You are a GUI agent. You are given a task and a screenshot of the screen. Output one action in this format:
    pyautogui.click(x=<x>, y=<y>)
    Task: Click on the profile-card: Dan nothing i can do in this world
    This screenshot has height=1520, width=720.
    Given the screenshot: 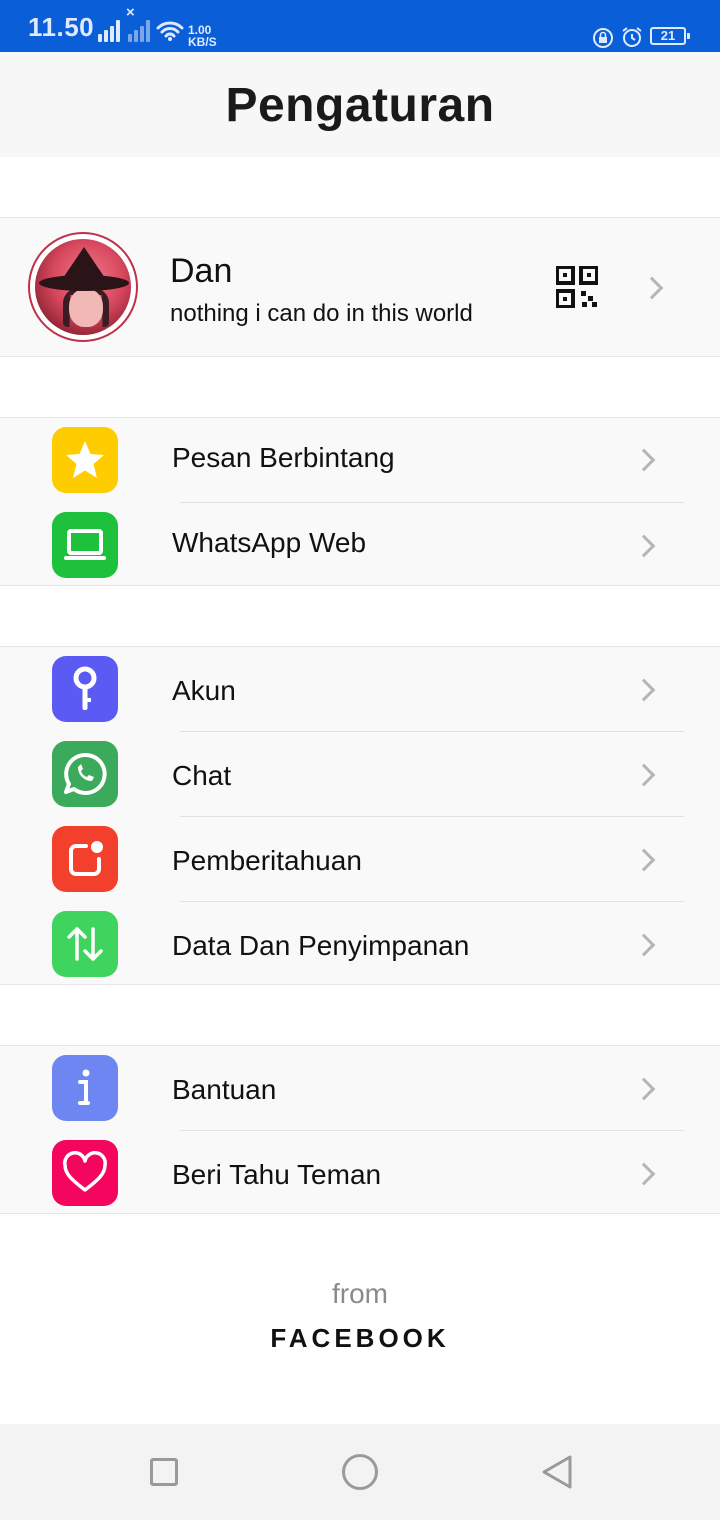 What is the action you would take?
    pyautogui.click(x=360, y=287)
    